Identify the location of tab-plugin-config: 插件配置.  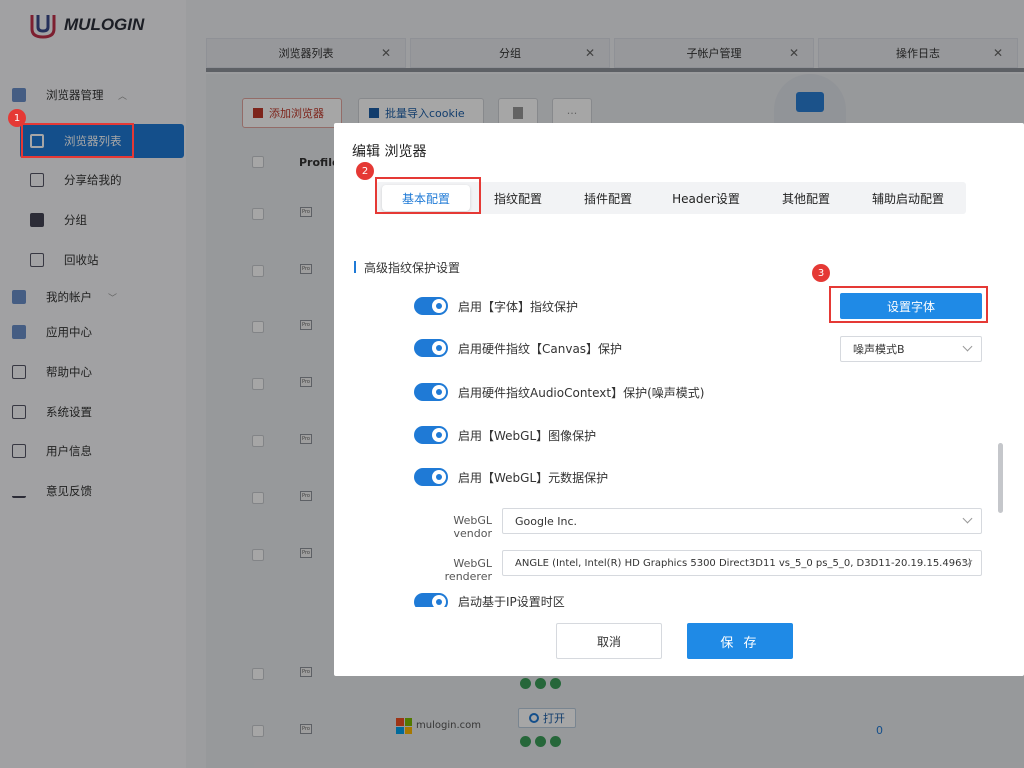
(608, 198).